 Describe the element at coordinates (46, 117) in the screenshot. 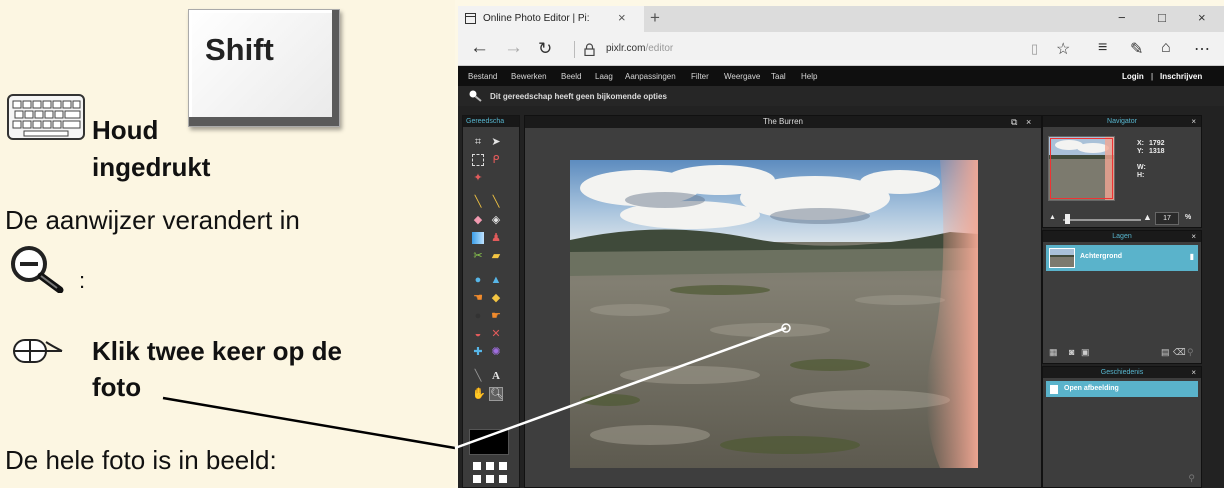

I see `keyboard-icon` at that location.